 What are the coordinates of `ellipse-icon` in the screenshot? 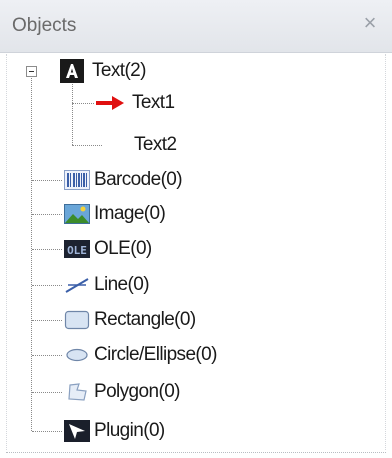 It's located at (76, 355).